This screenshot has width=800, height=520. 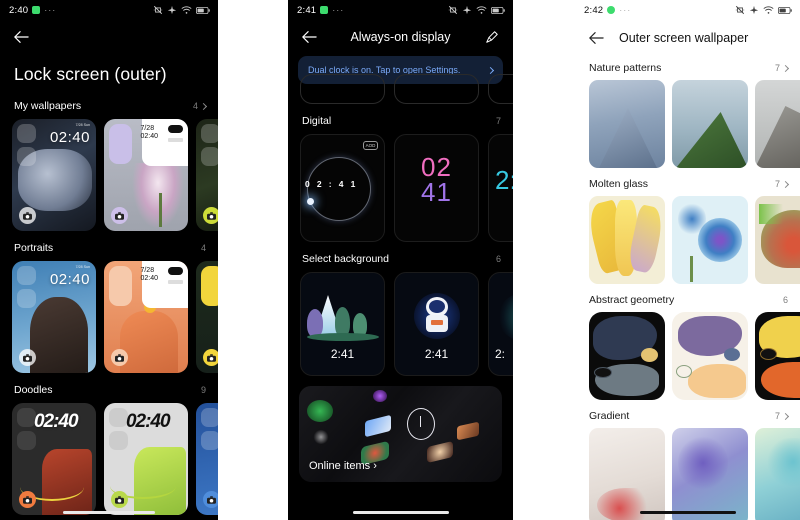 What do you see at coordinates (195, 106) in the screenshot?
I see `section-count: 4` at bounding box center [195, 106].